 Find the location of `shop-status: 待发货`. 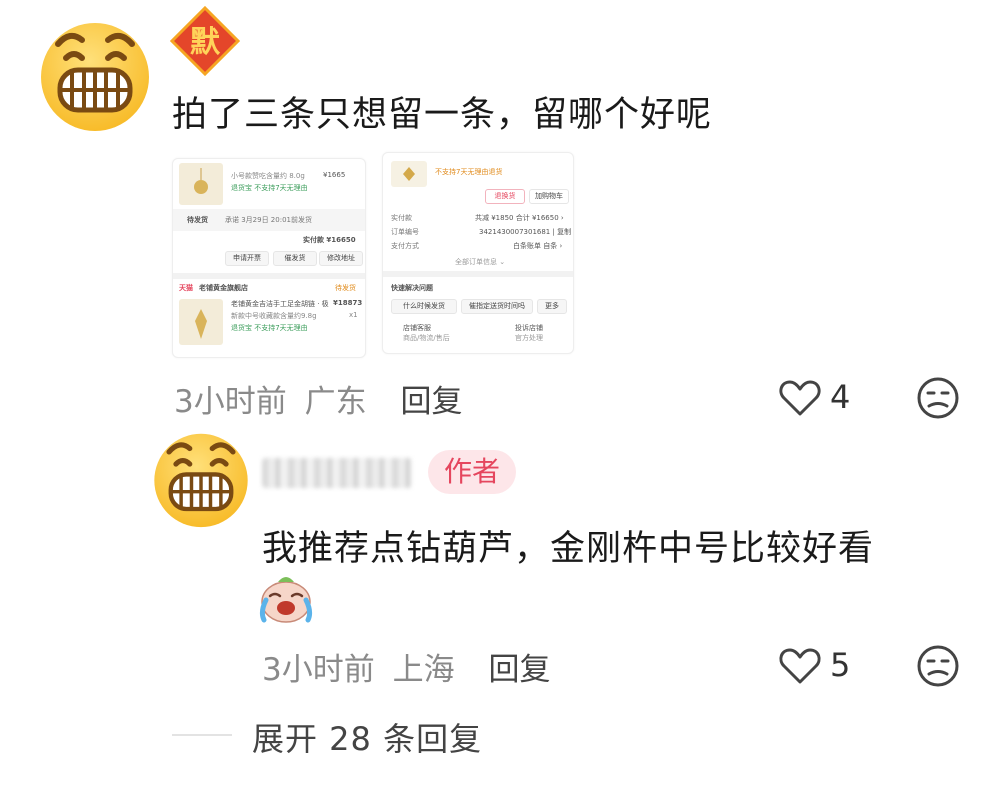

shop-status: 待发货 is located at coordinates (345, 288).